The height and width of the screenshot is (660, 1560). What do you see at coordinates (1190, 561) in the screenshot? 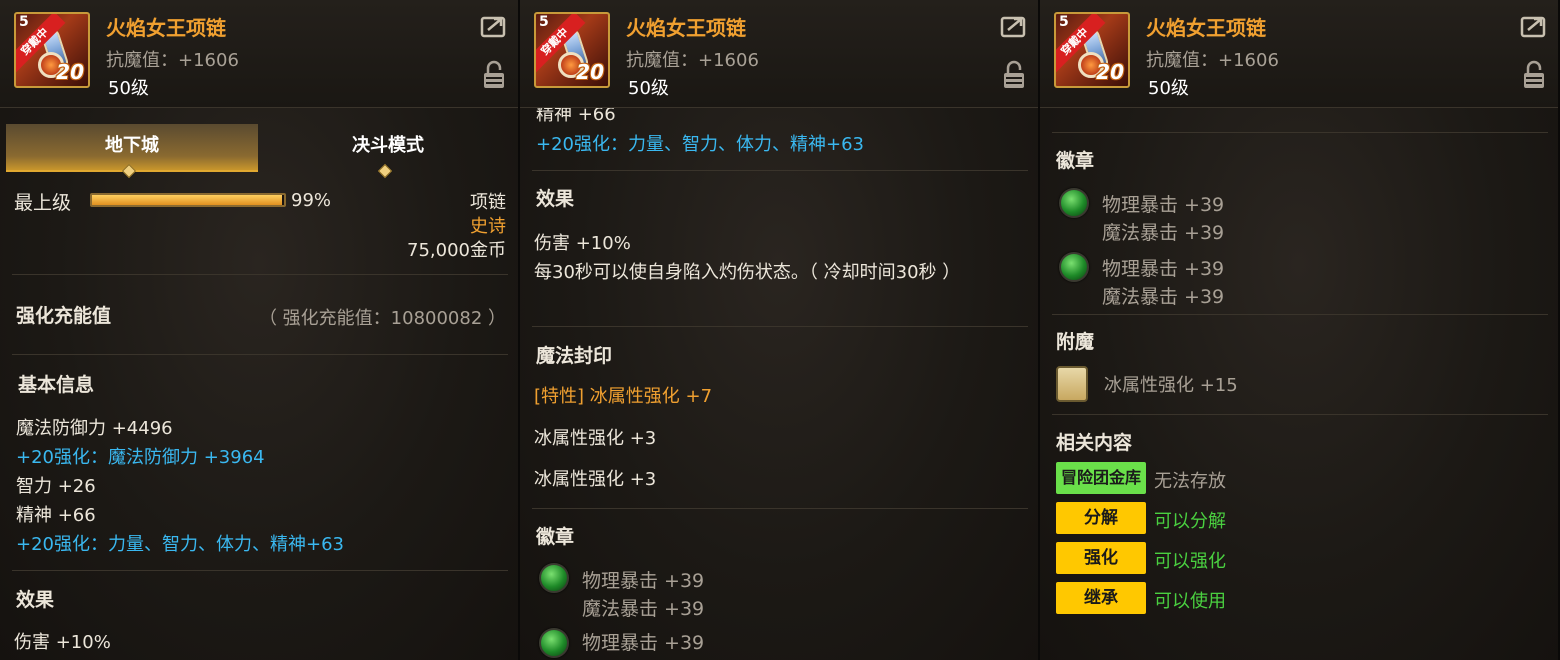
I see `related-value: 可以强化` at bounding box center [1190, 561].